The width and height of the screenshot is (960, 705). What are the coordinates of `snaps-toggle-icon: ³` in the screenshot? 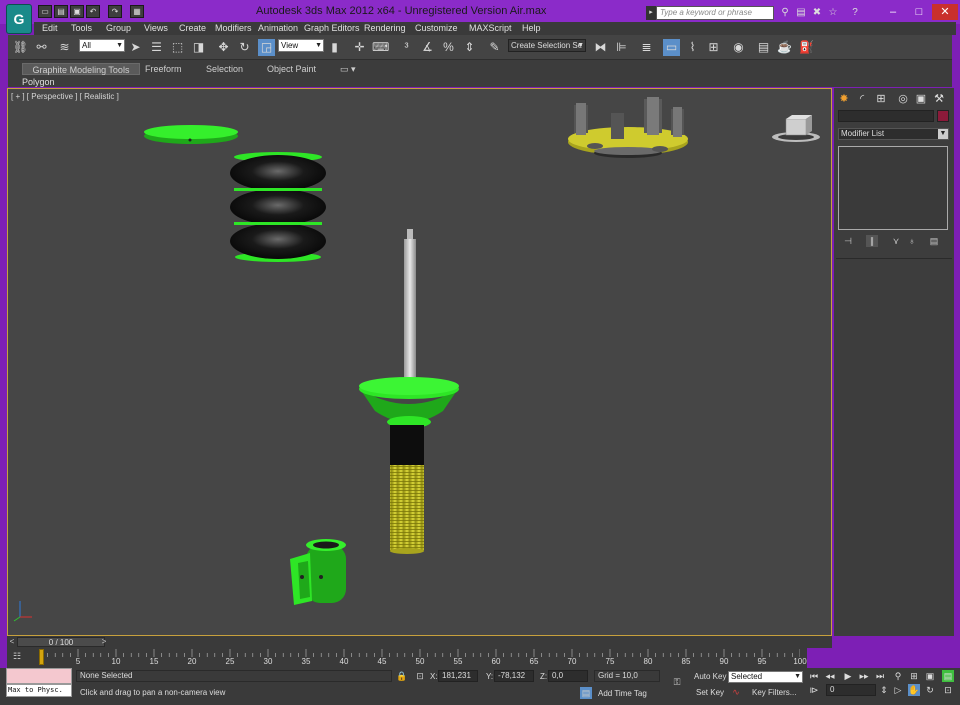 It's located at (406, 47).